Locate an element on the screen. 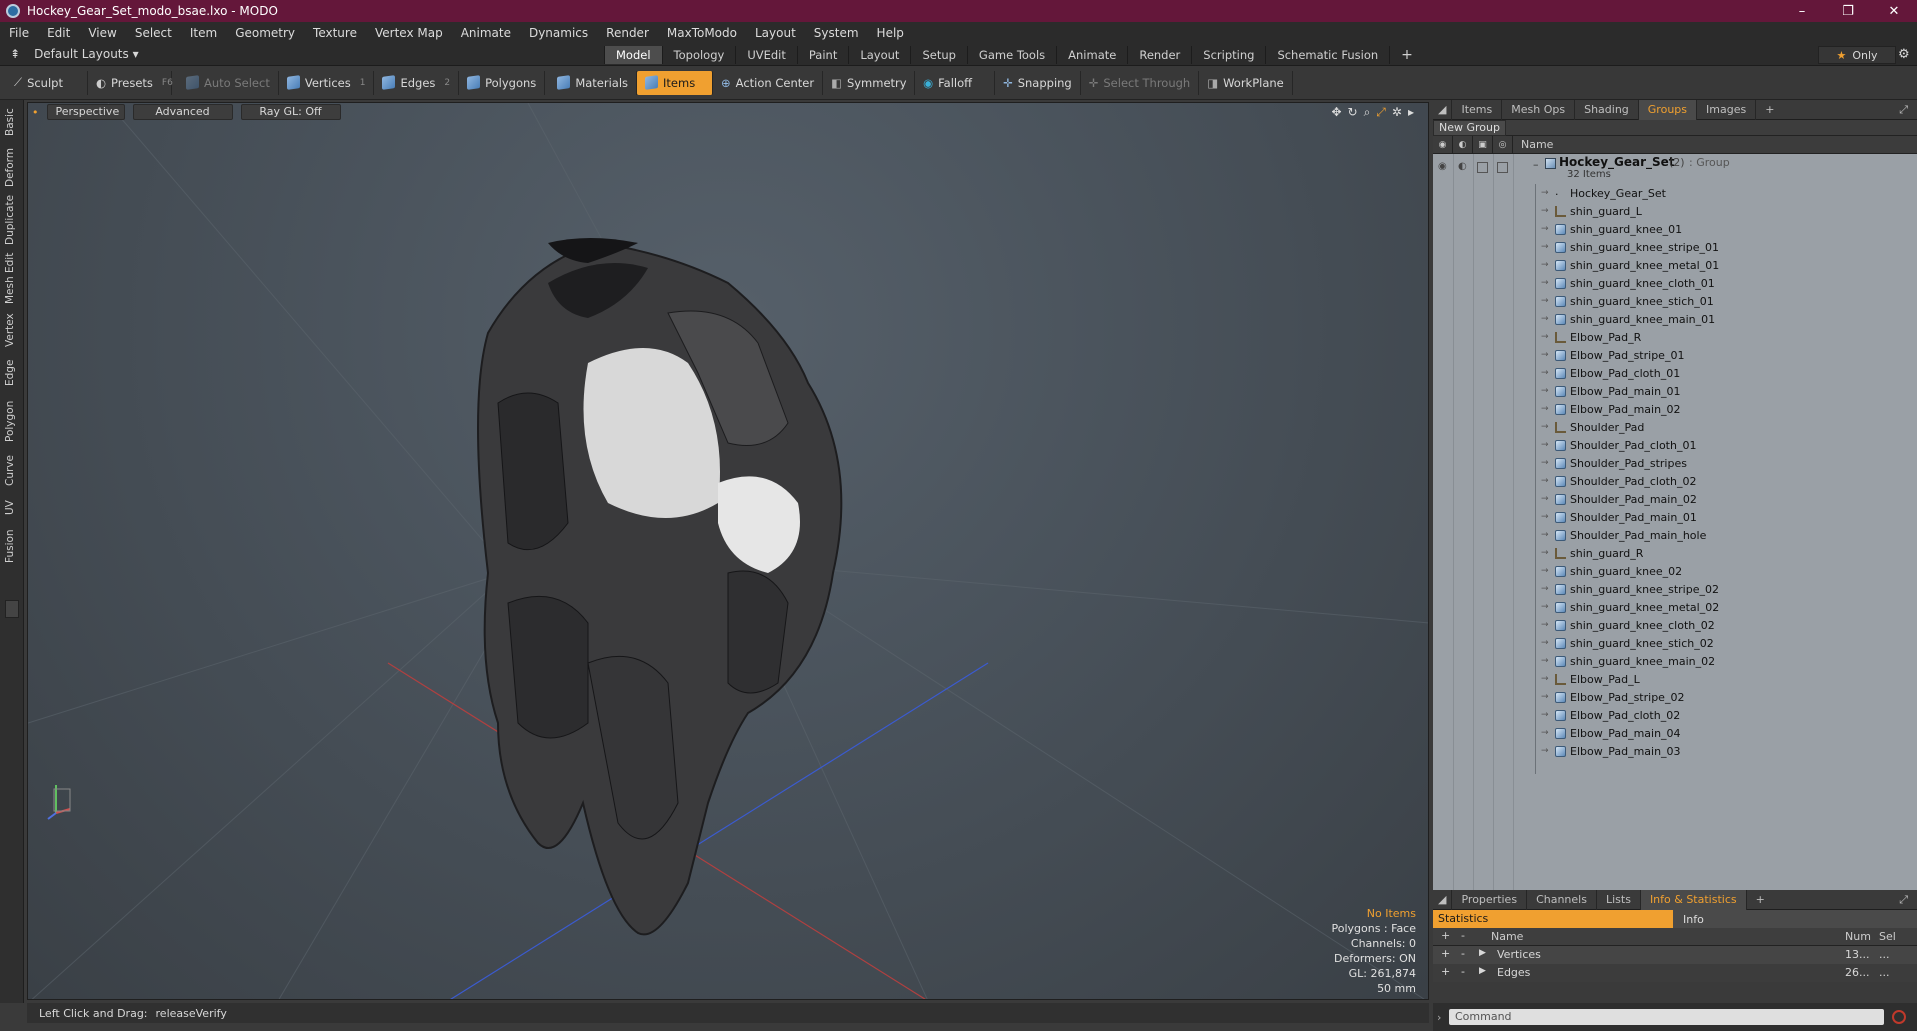  lock-col-icon: ▣ is located at coordinates (1483, 144).